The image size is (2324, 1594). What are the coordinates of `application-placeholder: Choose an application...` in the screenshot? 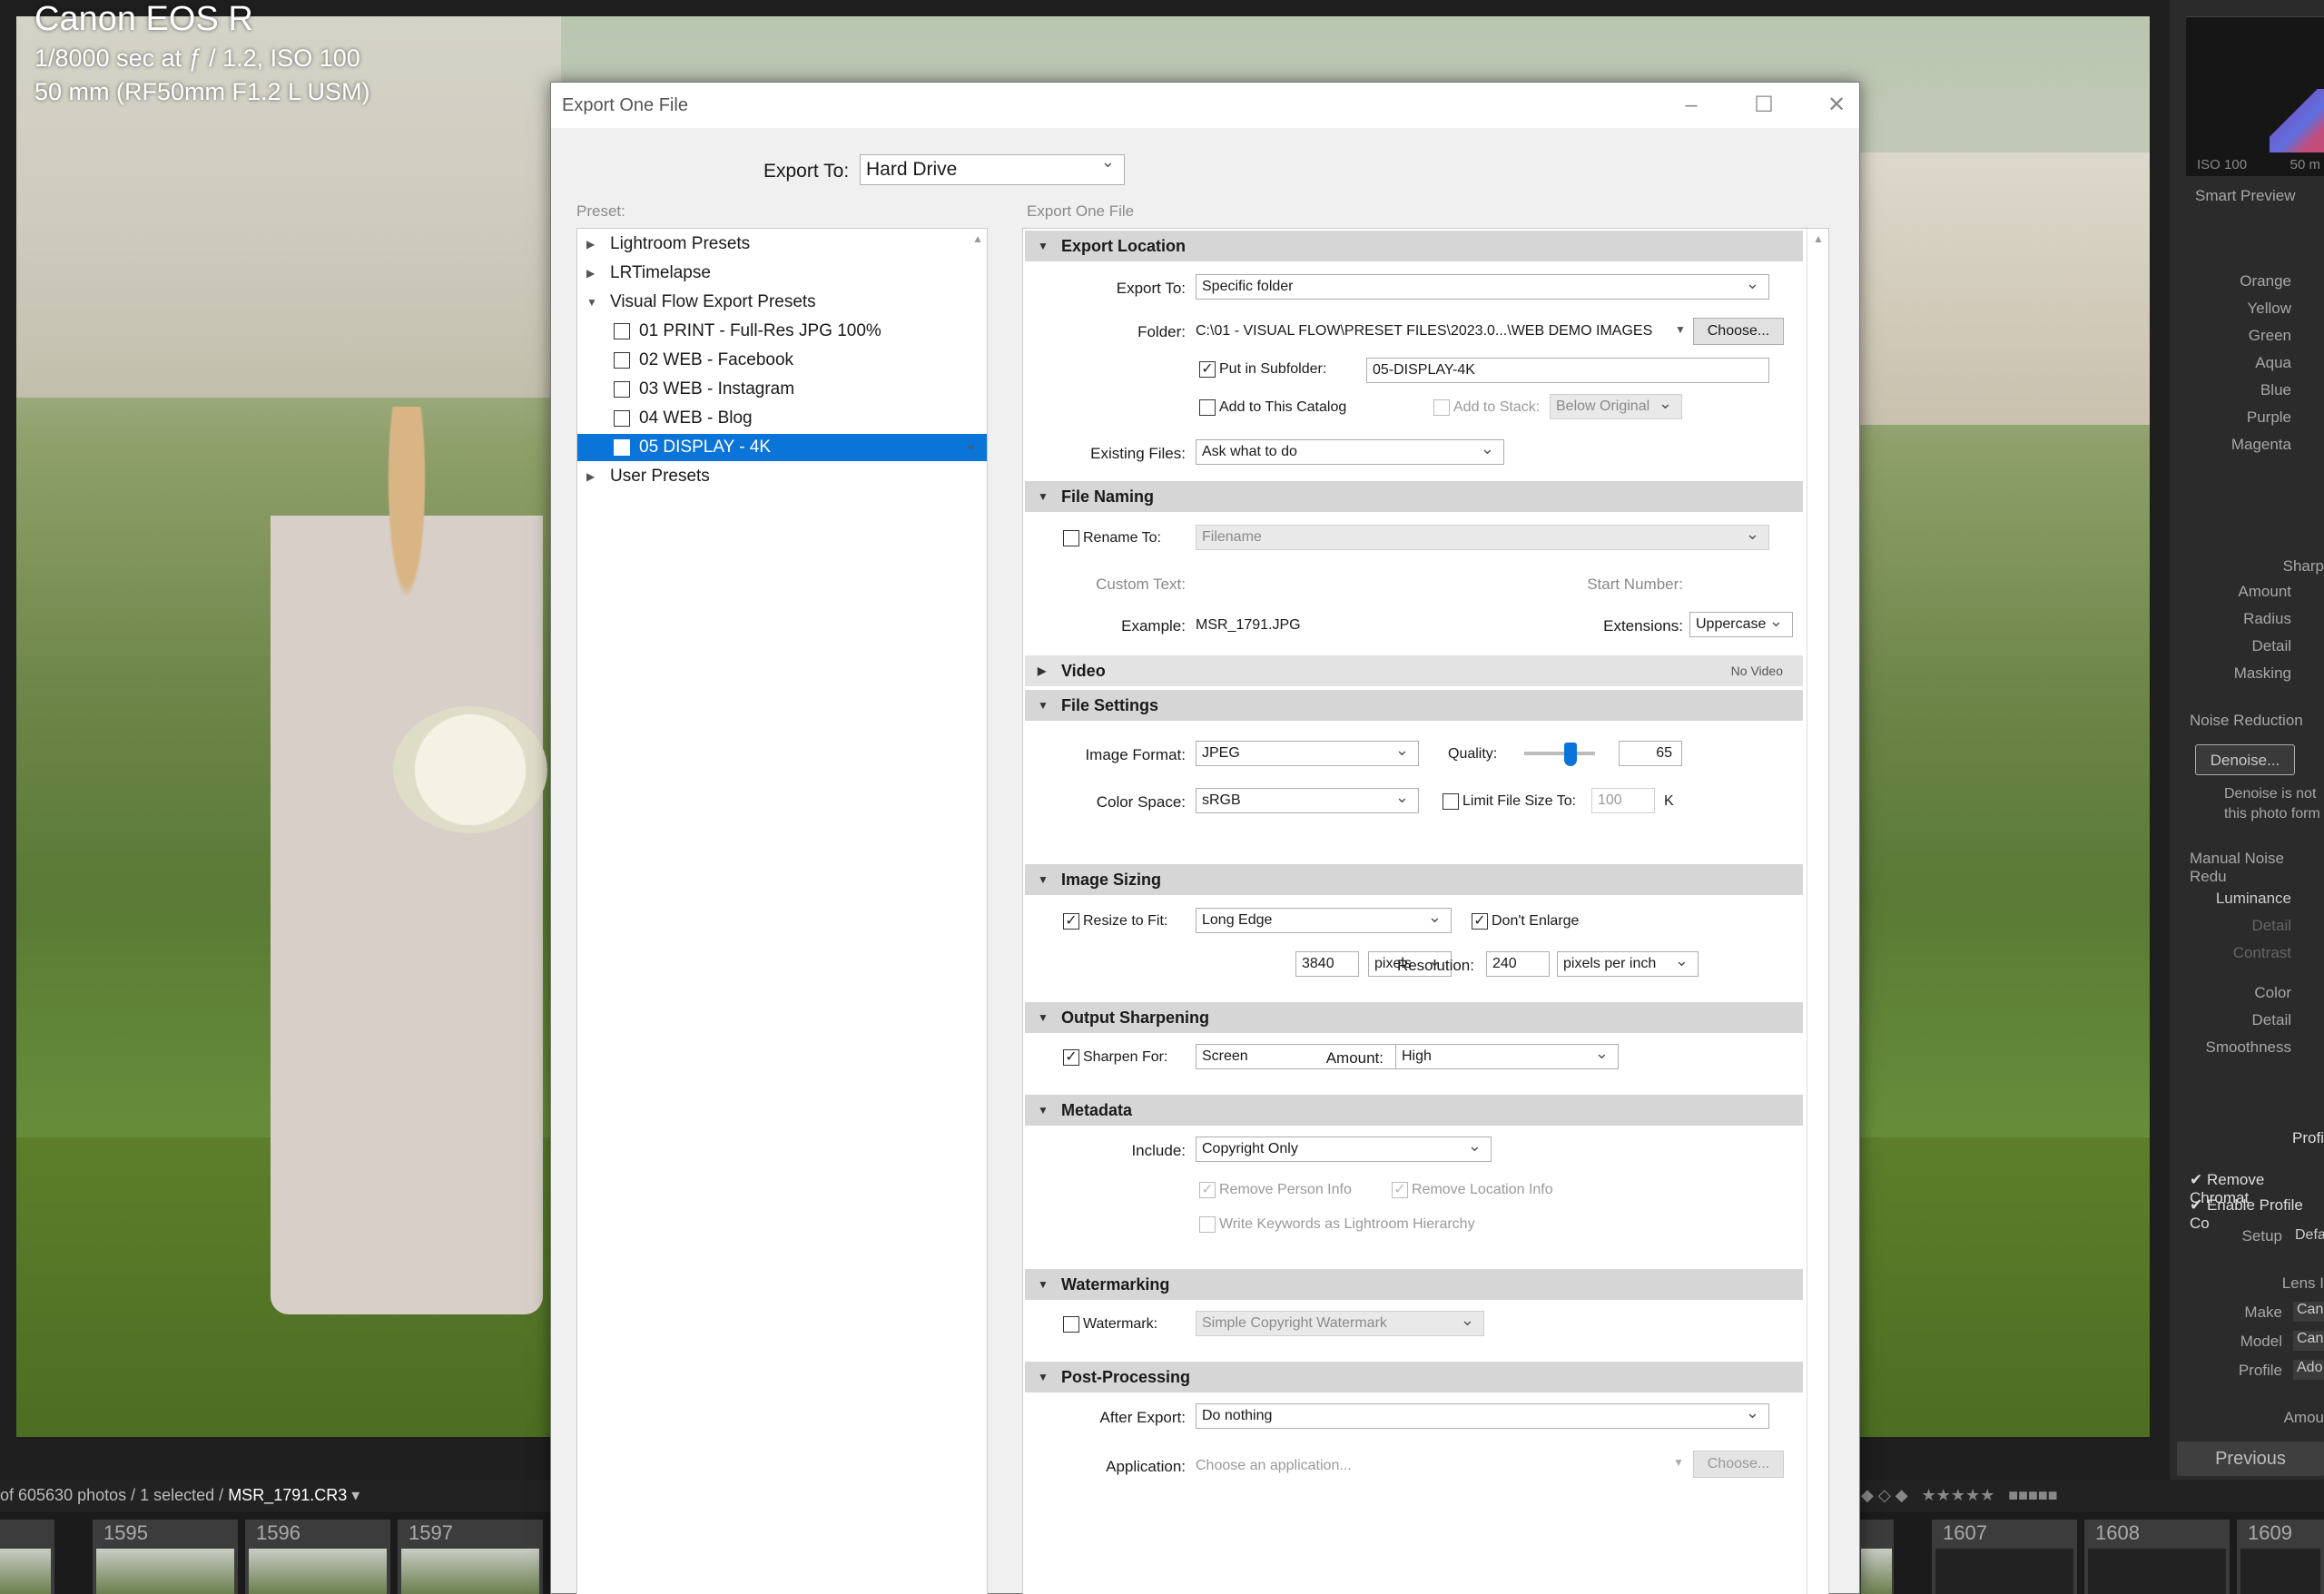 It's located at (1274, 1466).